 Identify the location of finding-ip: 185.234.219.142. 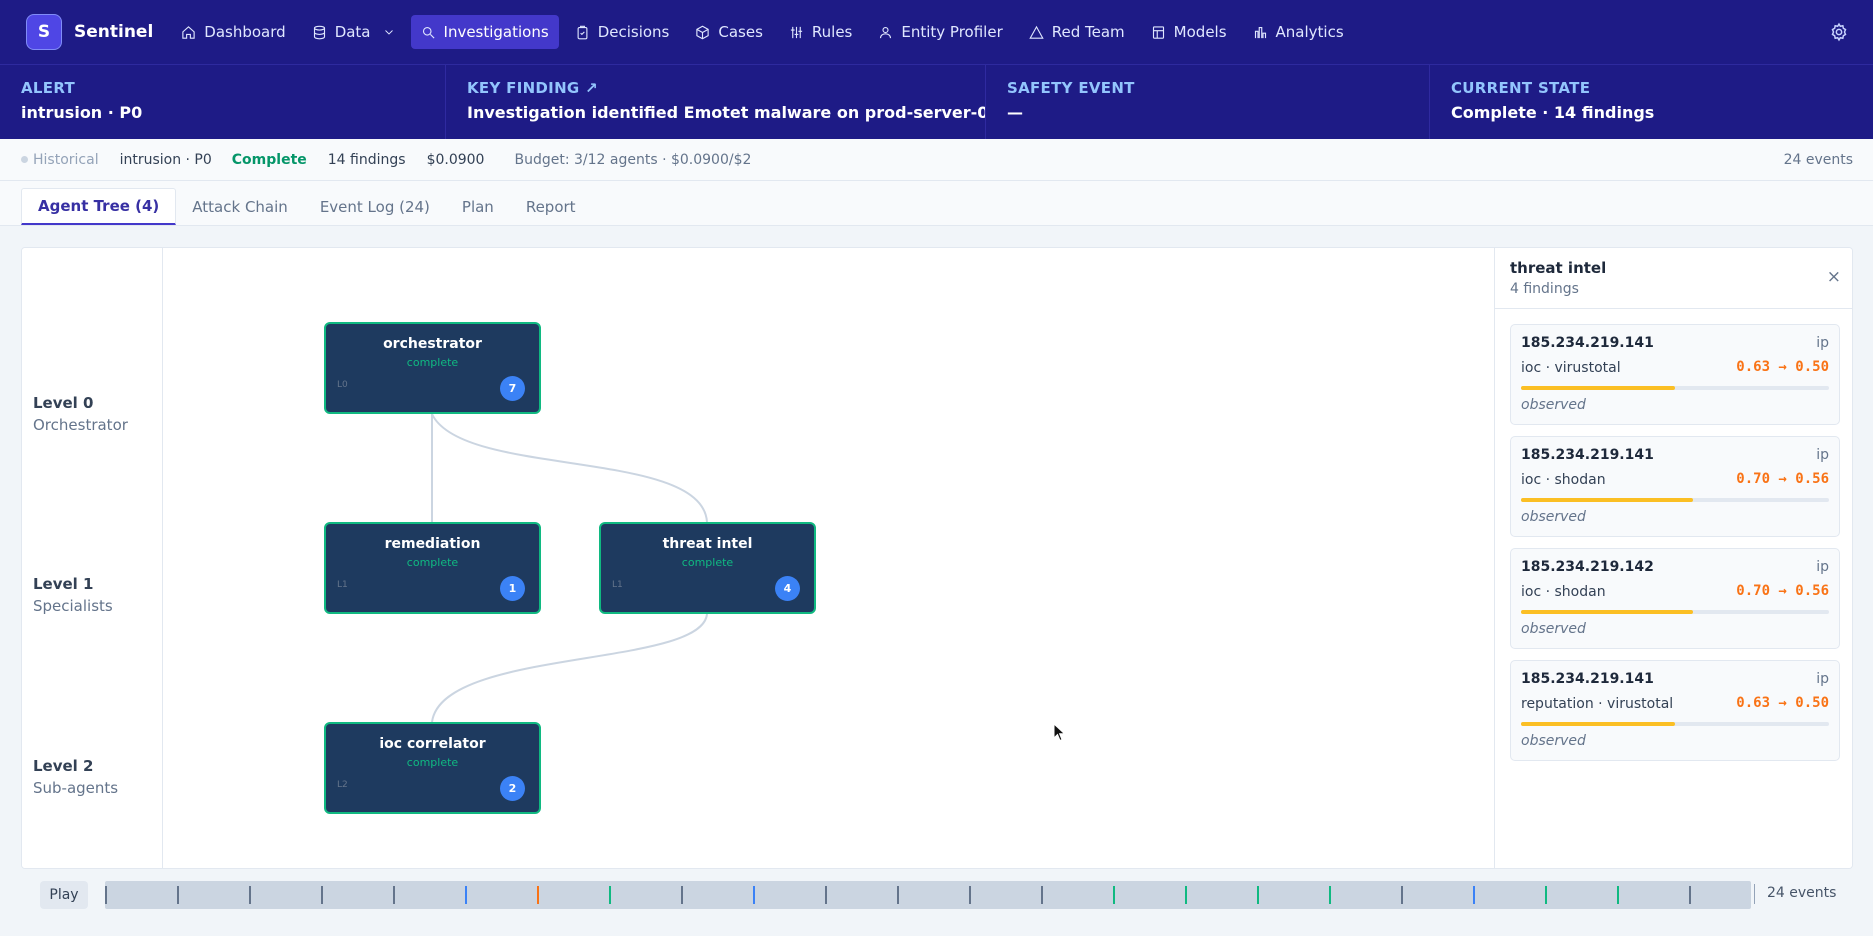
(1587, 567).